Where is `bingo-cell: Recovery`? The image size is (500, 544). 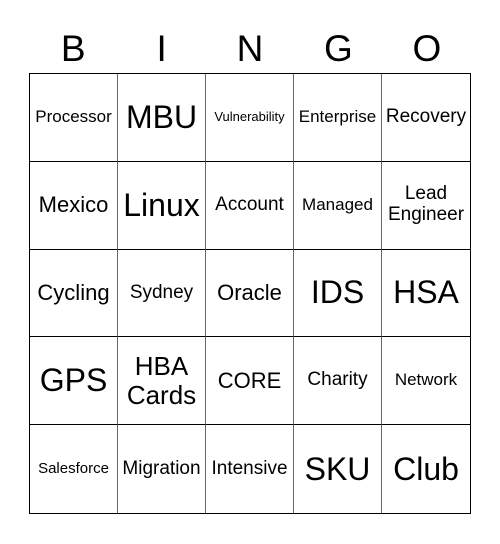
bingo-cell: Recovery is located at coordinates (426, 118).